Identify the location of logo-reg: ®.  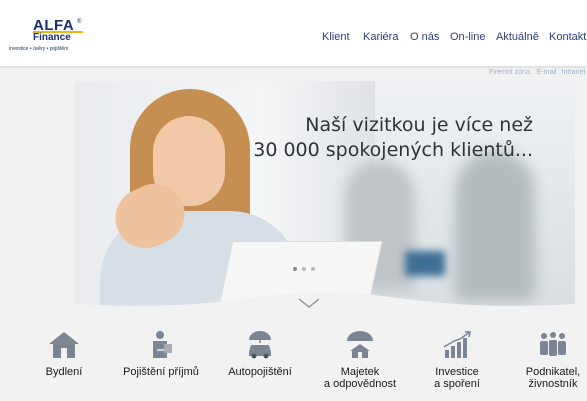
(79, 22).